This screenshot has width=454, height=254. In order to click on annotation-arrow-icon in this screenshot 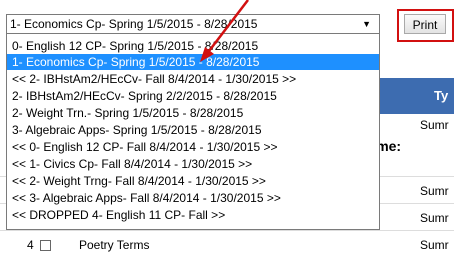, I will do `click(224, 31)`.